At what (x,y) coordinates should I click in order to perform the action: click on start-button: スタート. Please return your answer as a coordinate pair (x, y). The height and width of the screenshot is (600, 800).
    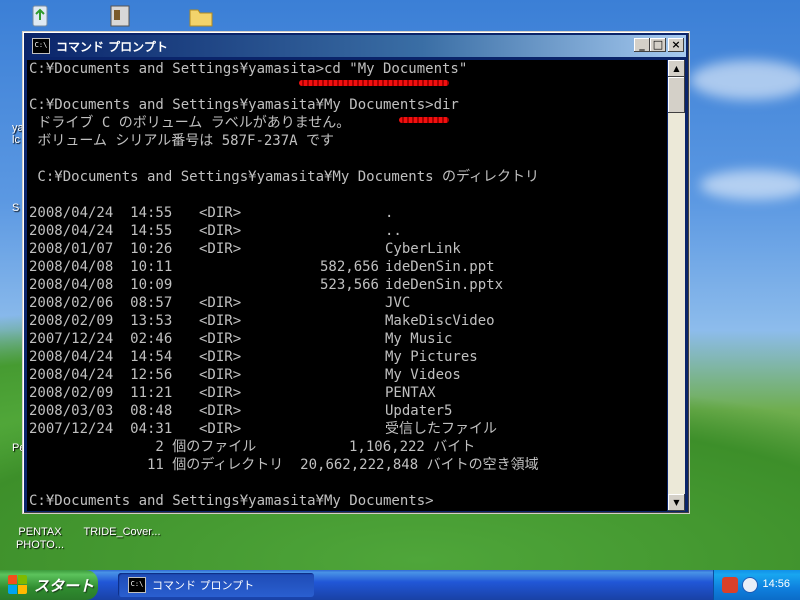
    Looking at the image, I should click on (49, 585).